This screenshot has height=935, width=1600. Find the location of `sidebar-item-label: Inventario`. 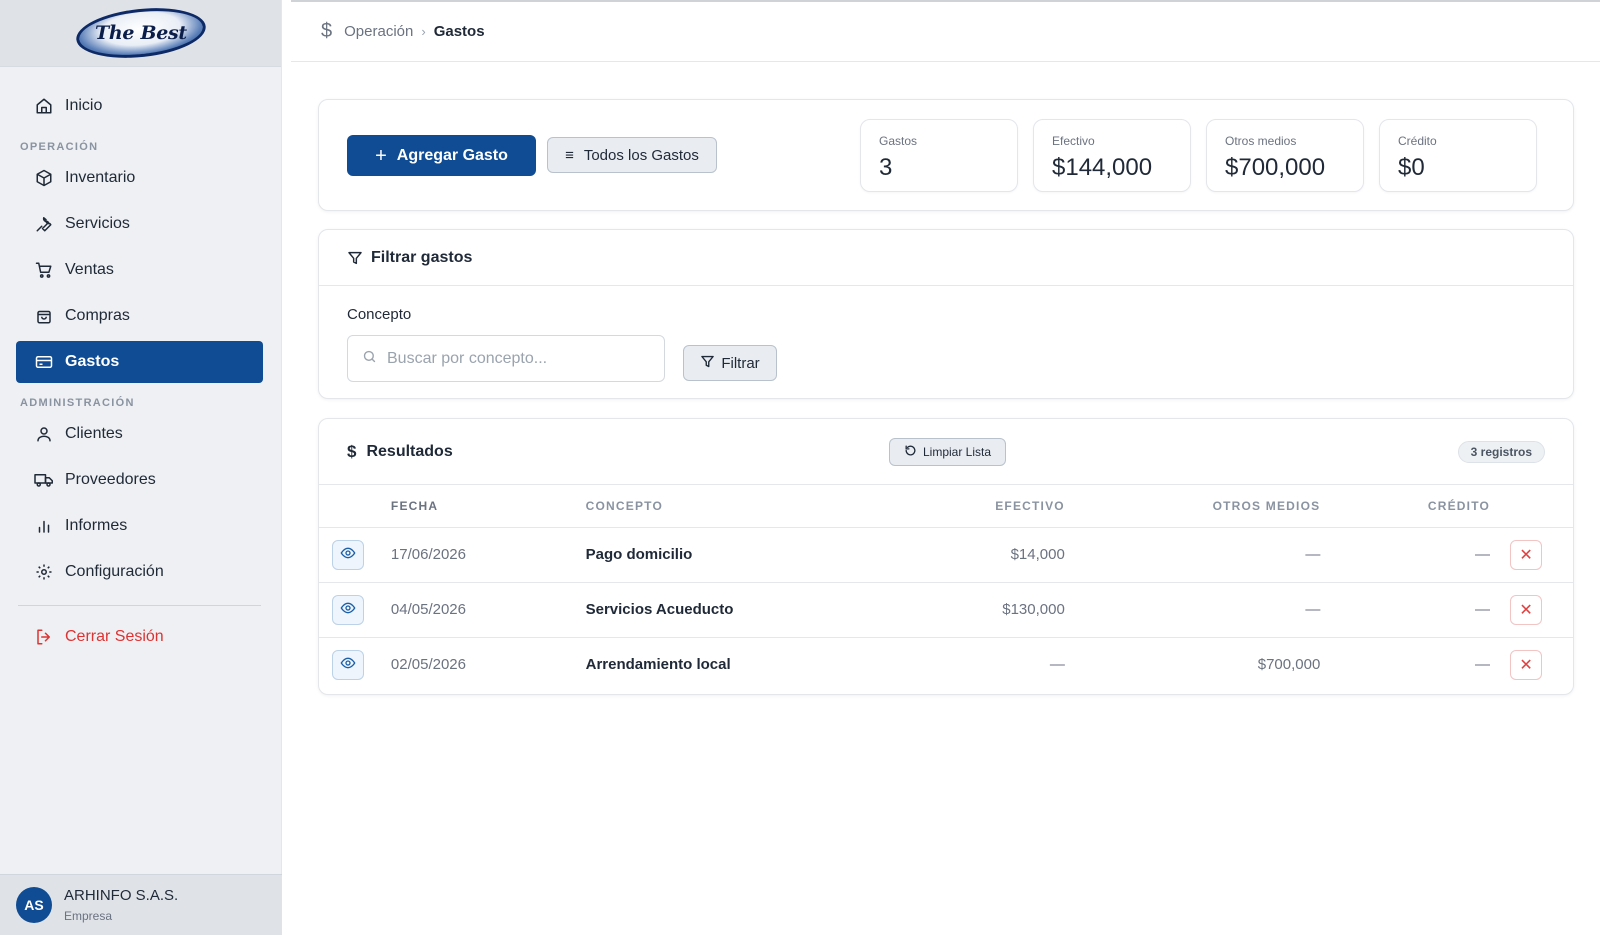

sidebar-item-label: Inventario is located at coordinates (100, 177).